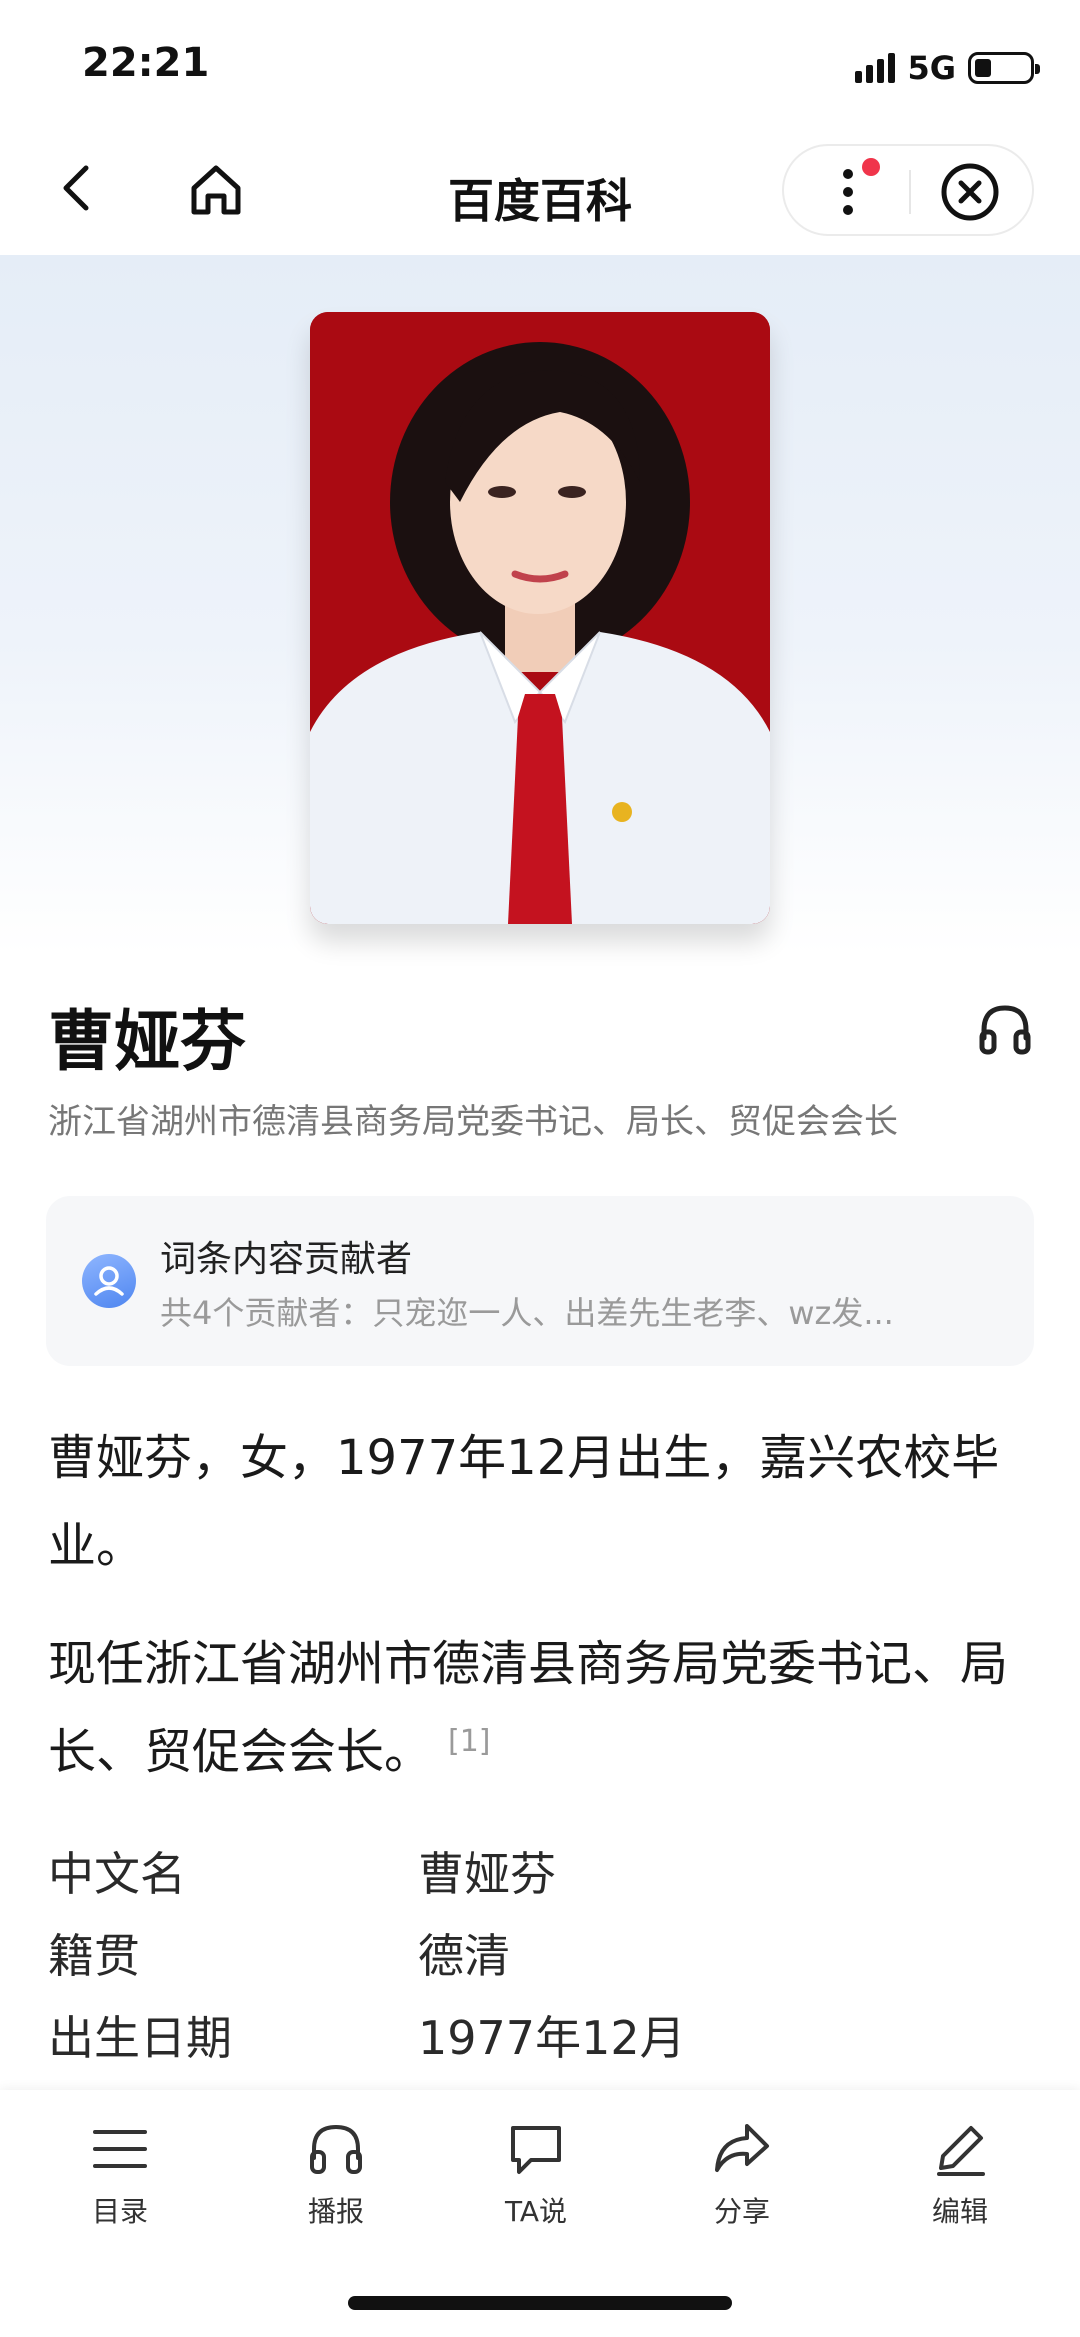  Describe the element at coordinates (875, 68) in the screenshot. I see `signal-icon` at that location.